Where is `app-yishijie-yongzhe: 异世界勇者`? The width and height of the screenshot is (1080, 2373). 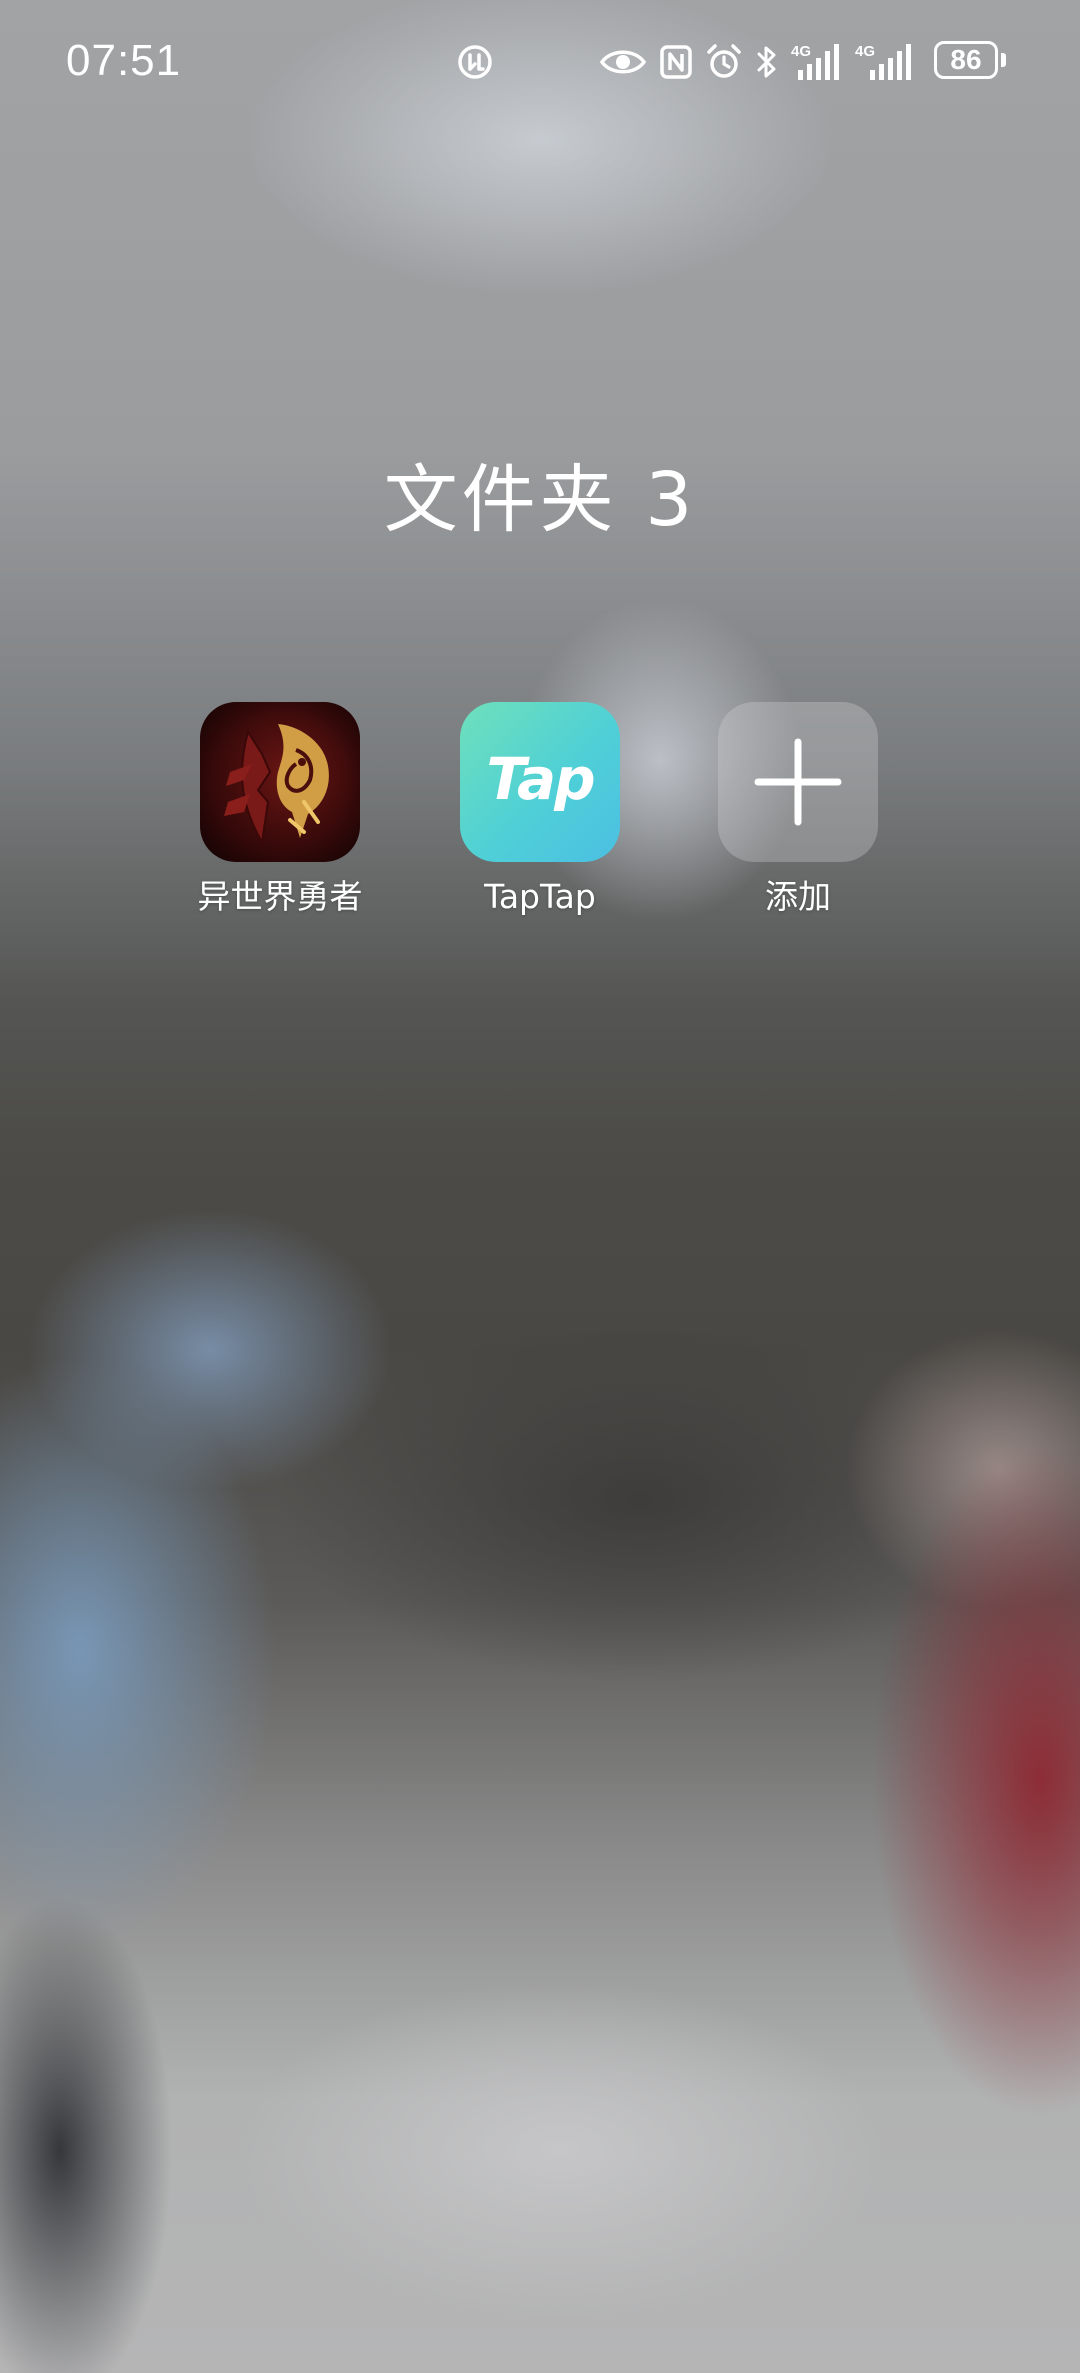
app-yishijie-yongzhe: 异世界勇者 is located at coordinates (280, 810).